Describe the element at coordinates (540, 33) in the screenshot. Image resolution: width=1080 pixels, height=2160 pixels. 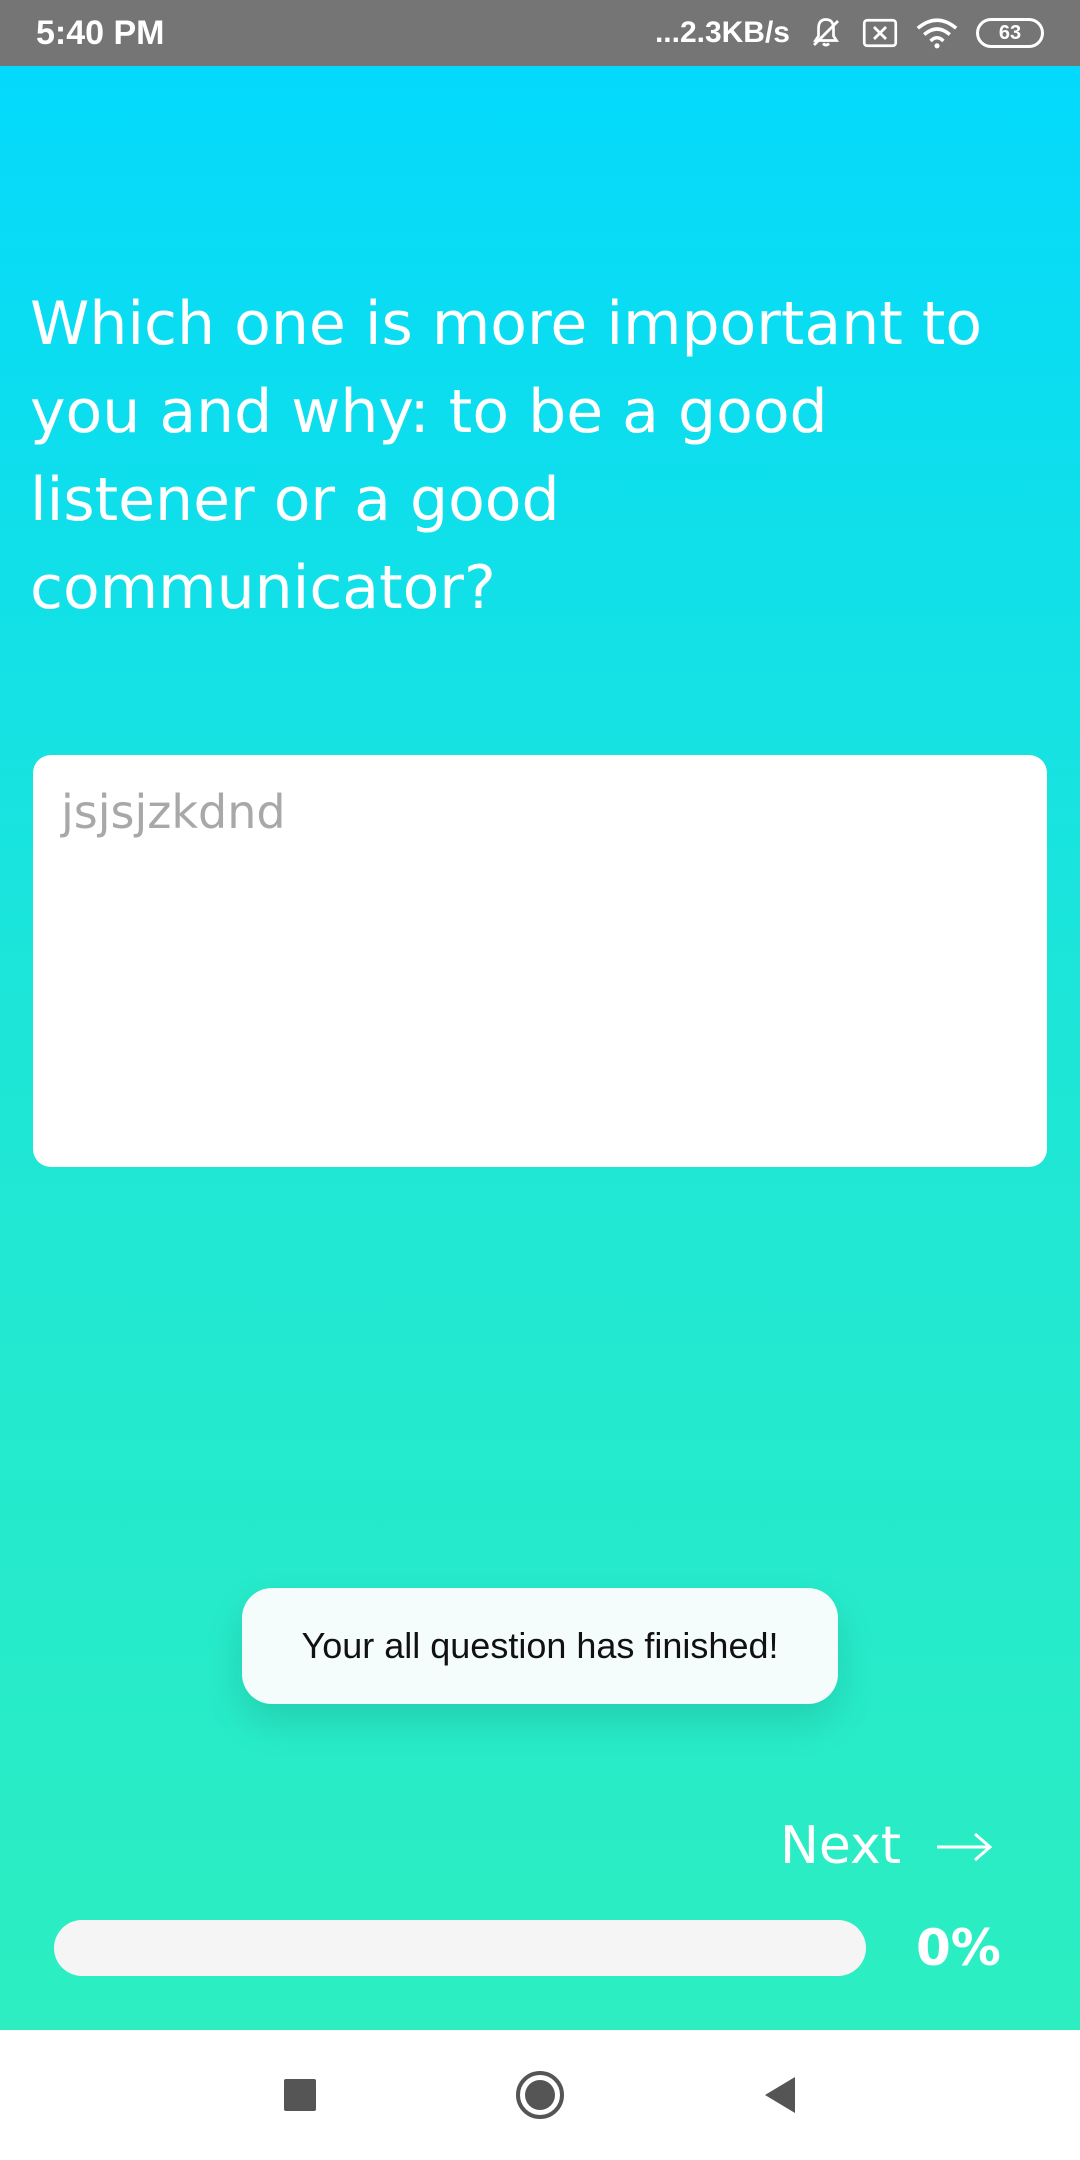
I see `status-bar: 5:40 PM ...2.3KB/s 63` at that location.